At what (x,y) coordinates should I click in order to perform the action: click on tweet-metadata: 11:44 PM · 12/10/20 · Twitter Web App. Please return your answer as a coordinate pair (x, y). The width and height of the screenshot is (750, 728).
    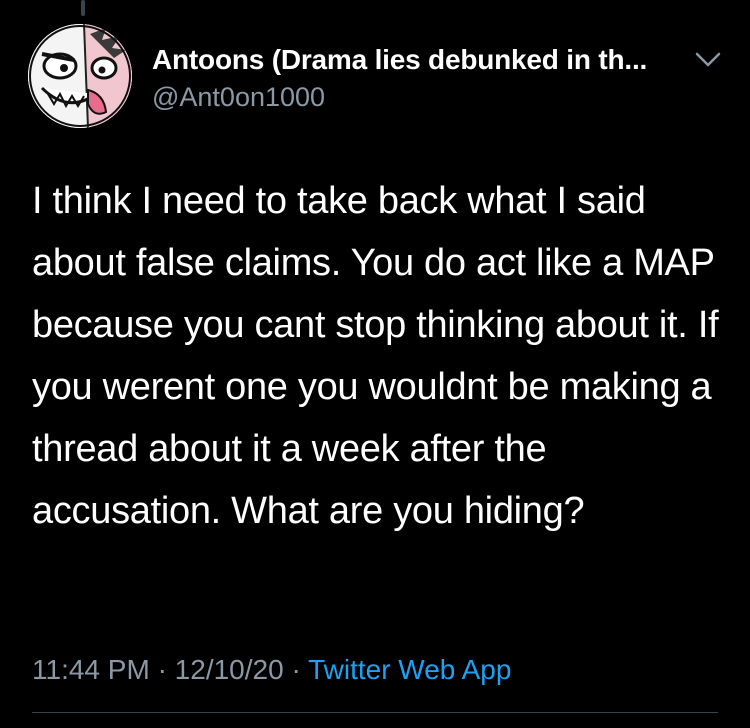
    Looking at the image, I should click on (271, 670).